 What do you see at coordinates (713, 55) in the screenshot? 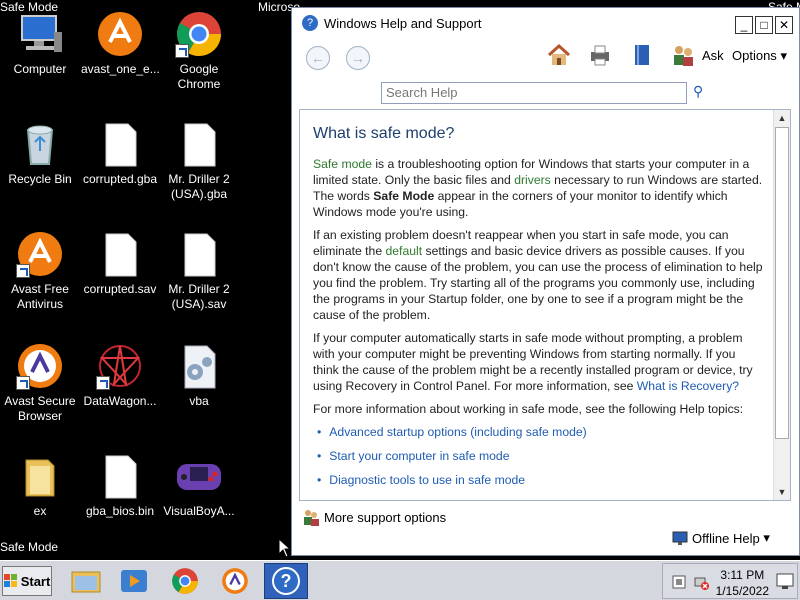
I see `ask-label: Ask` at bounding box center [713, 55].